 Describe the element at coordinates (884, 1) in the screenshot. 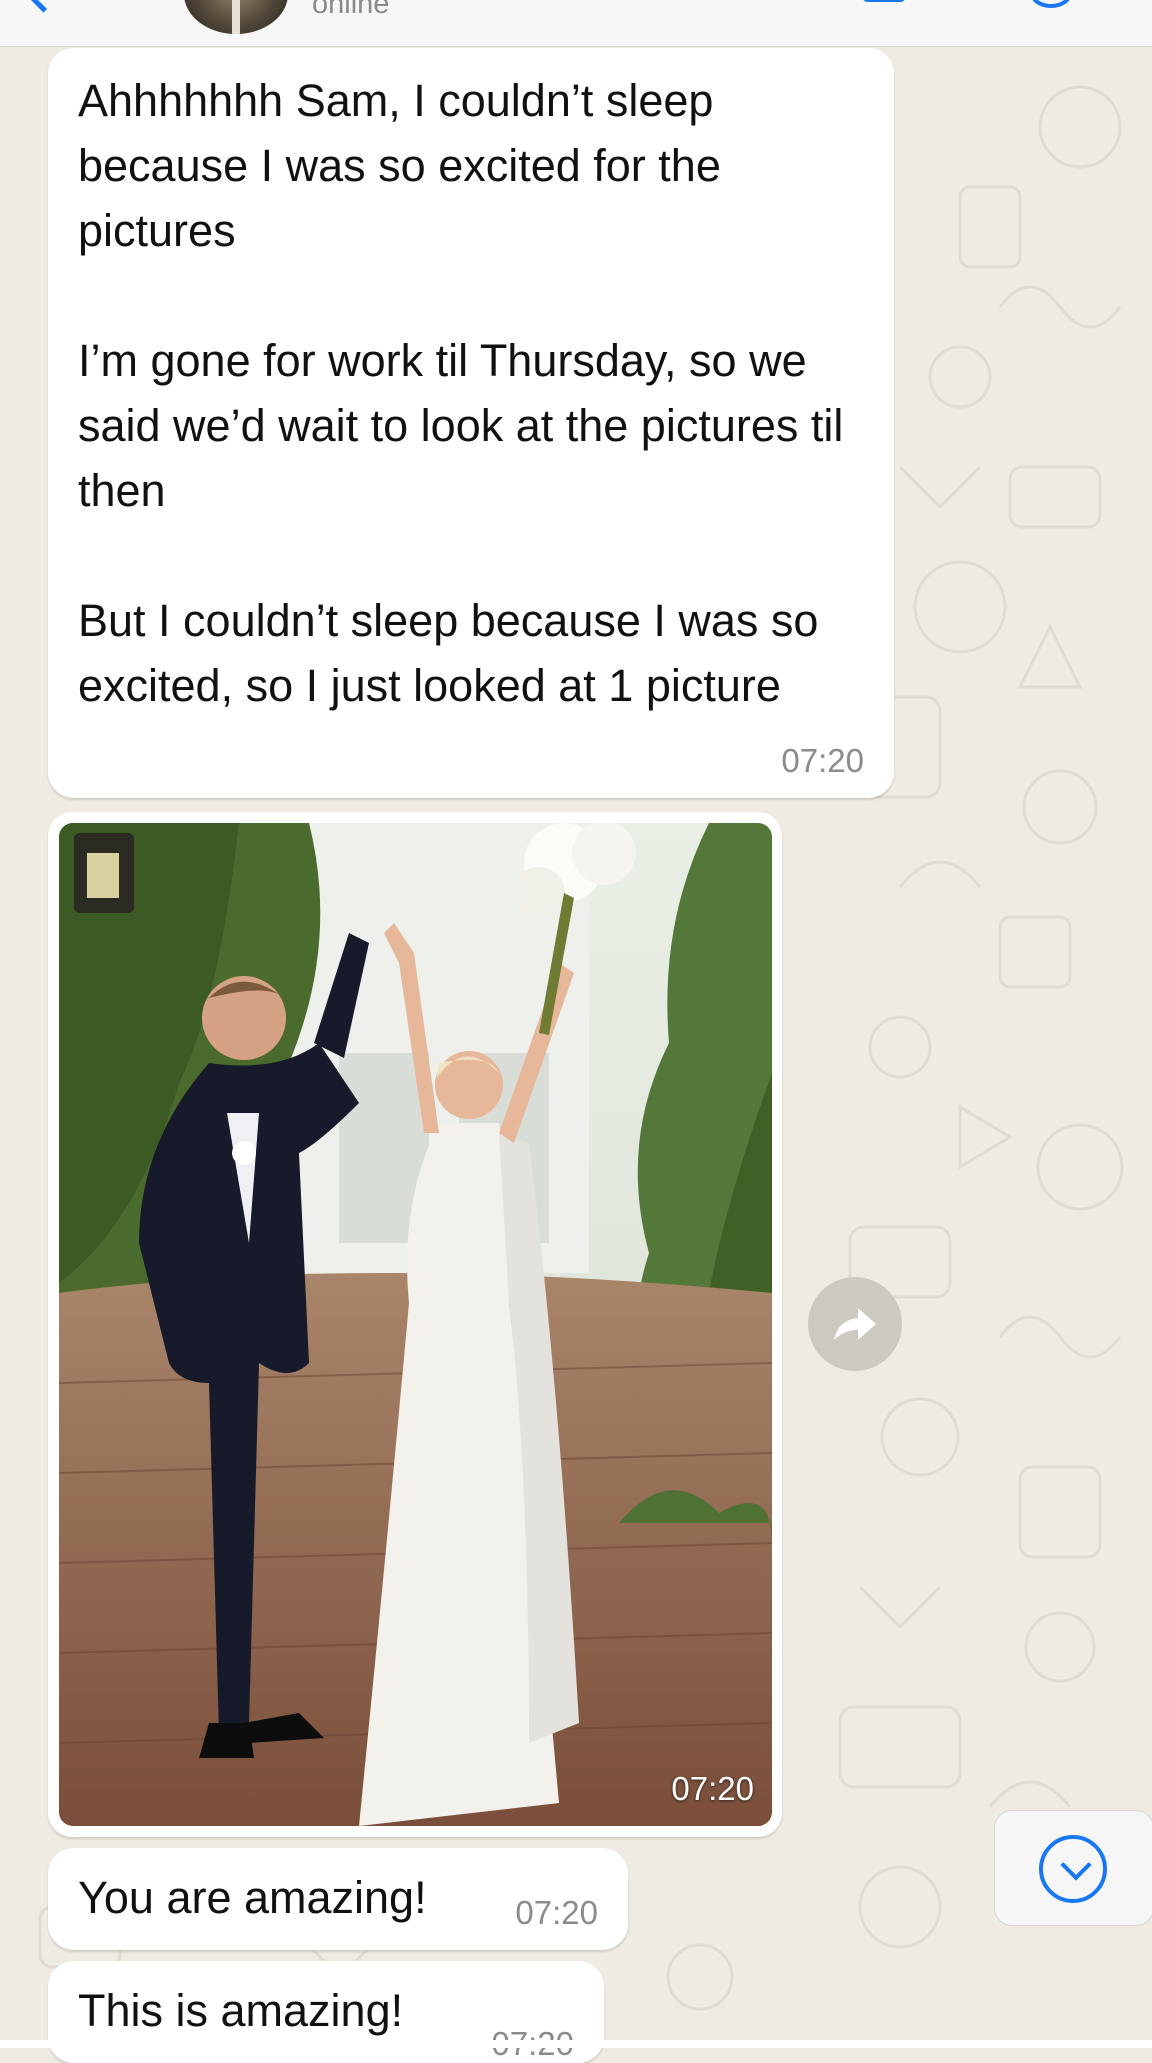

I see `video-call-icon` at that location.